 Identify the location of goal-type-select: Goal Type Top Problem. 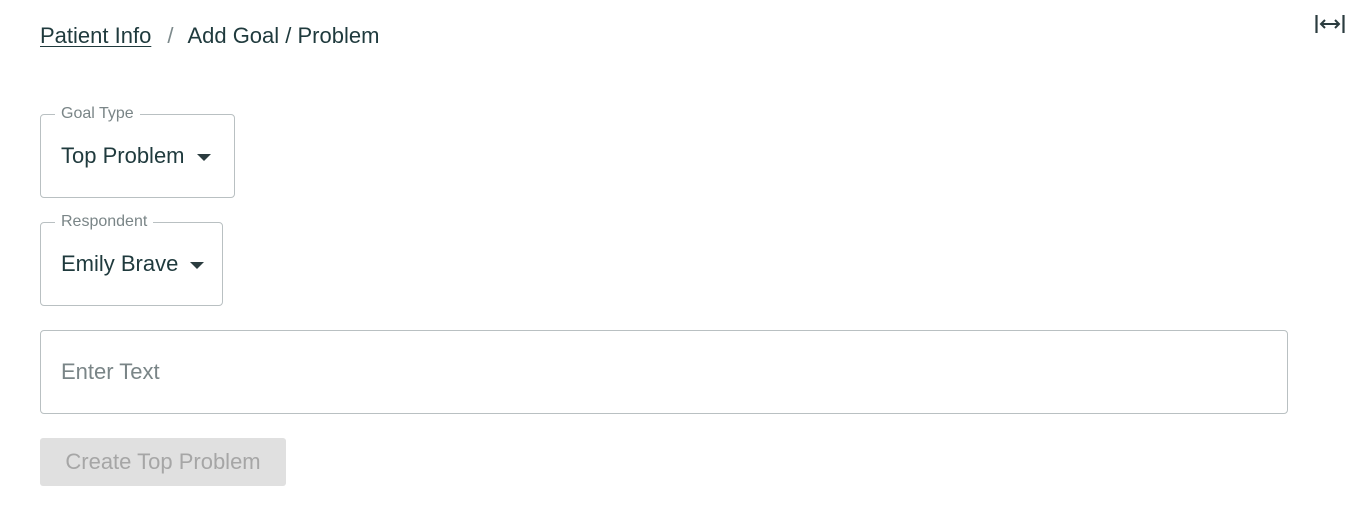
(137, 151).